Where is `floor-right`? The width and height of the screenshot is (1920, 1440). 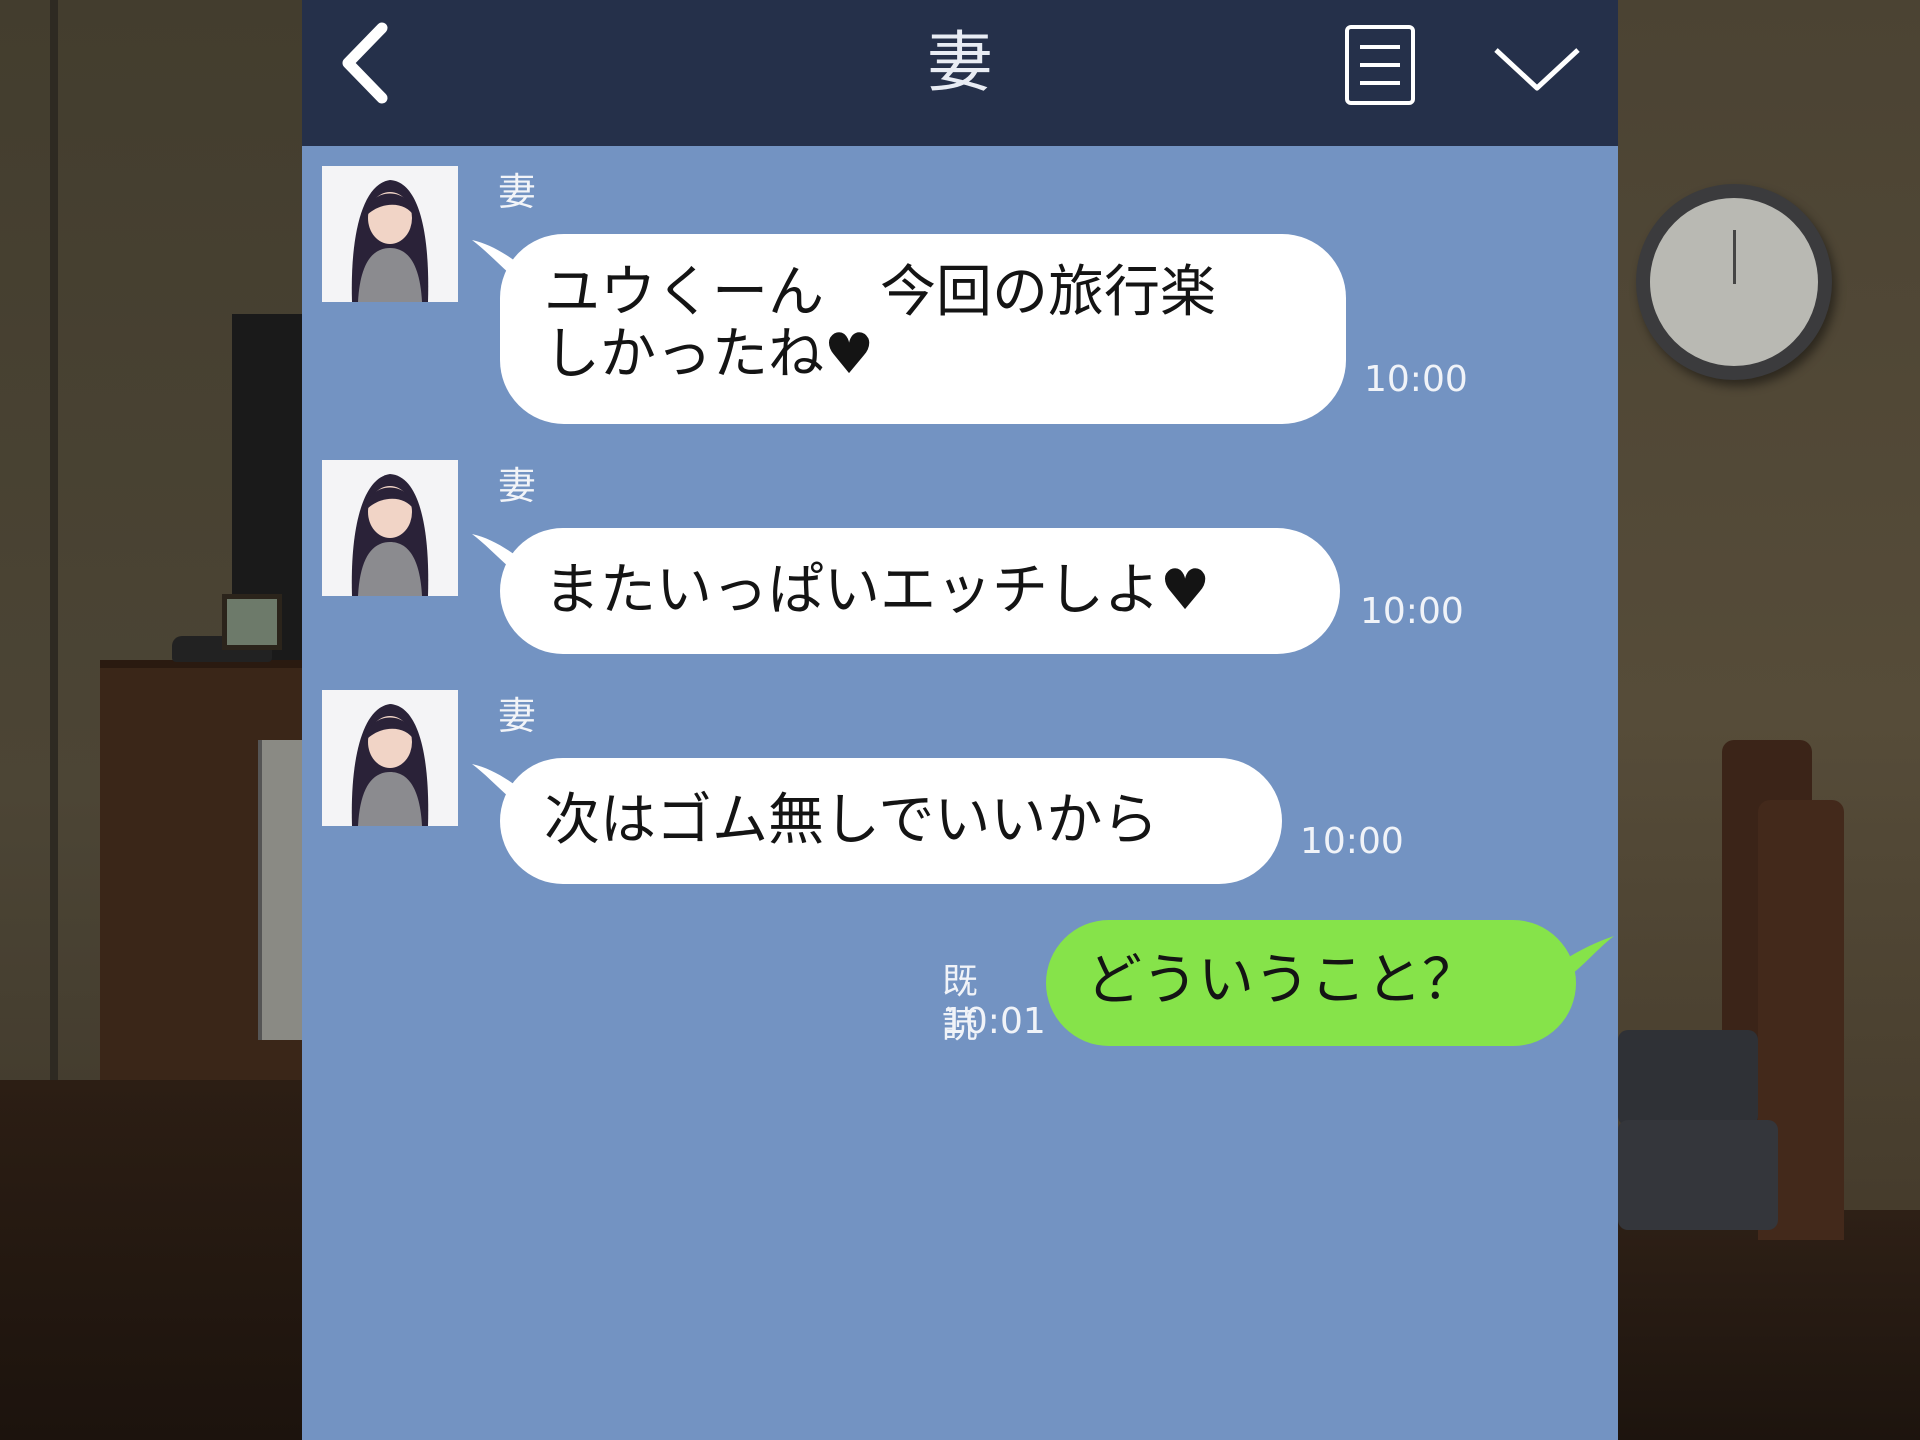
floor-right is located at coordinates (1769, 1325).